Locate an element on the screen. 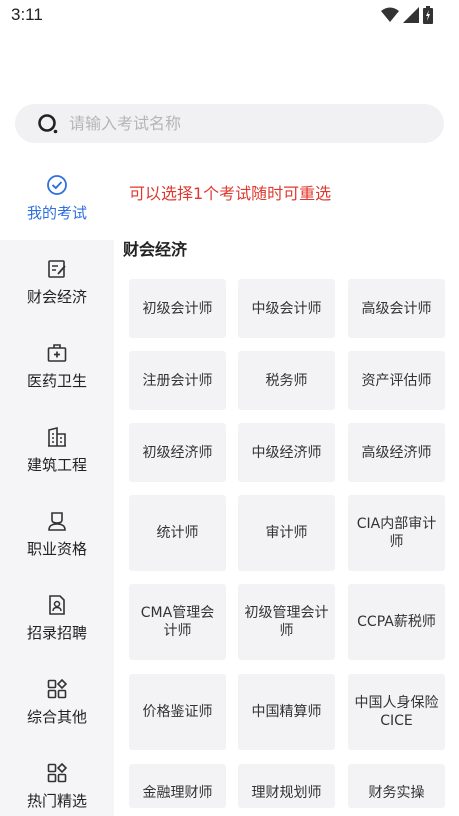  exam-tile-label: 高级经济师 is located at coordinates (396, 452).